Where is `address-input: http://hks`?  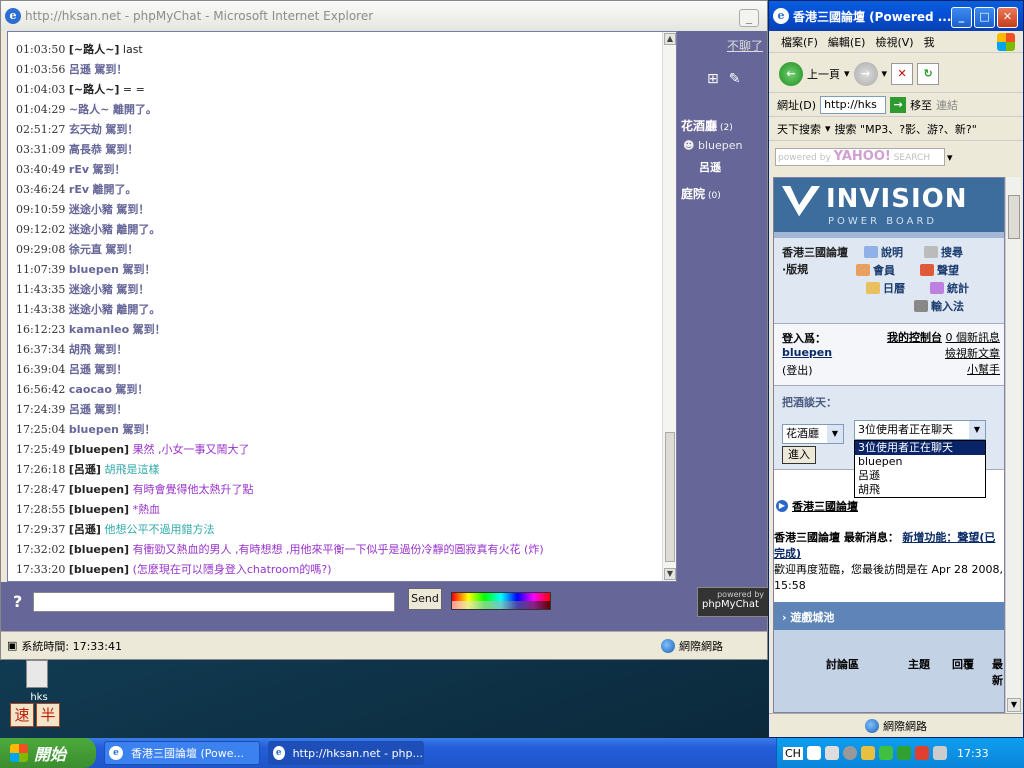
address-input: http://hks is located at coordinates (853, 104).